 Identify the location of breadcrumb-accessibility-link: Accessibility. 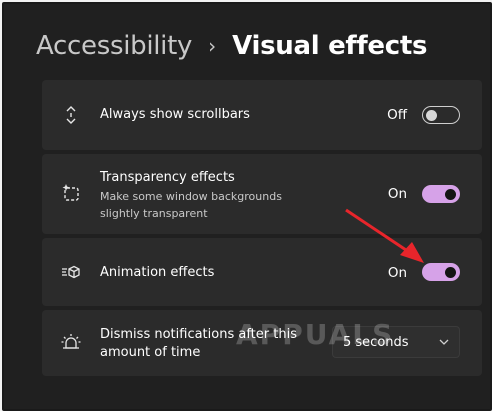
(114, 46).